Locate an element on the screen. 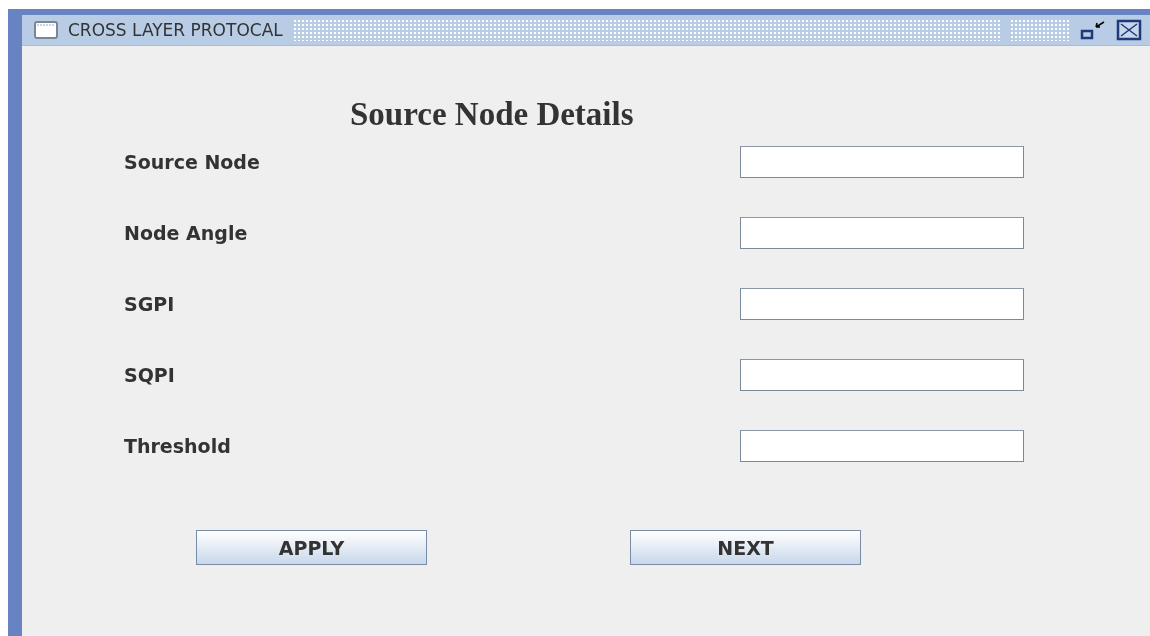  action-button: NEXT is located at coordinates (745, 547).